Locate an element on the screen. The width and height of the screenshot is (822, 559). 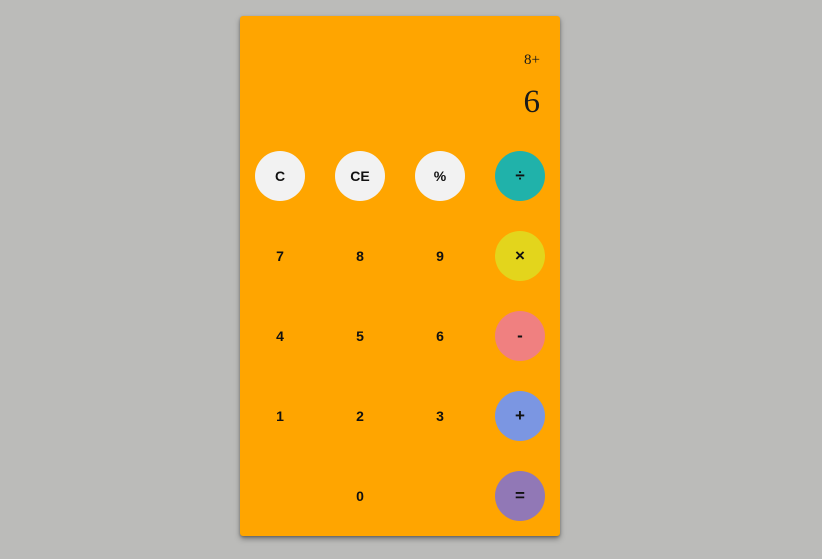
divide-button-label: ÷ is located at coordinates (520, 176).